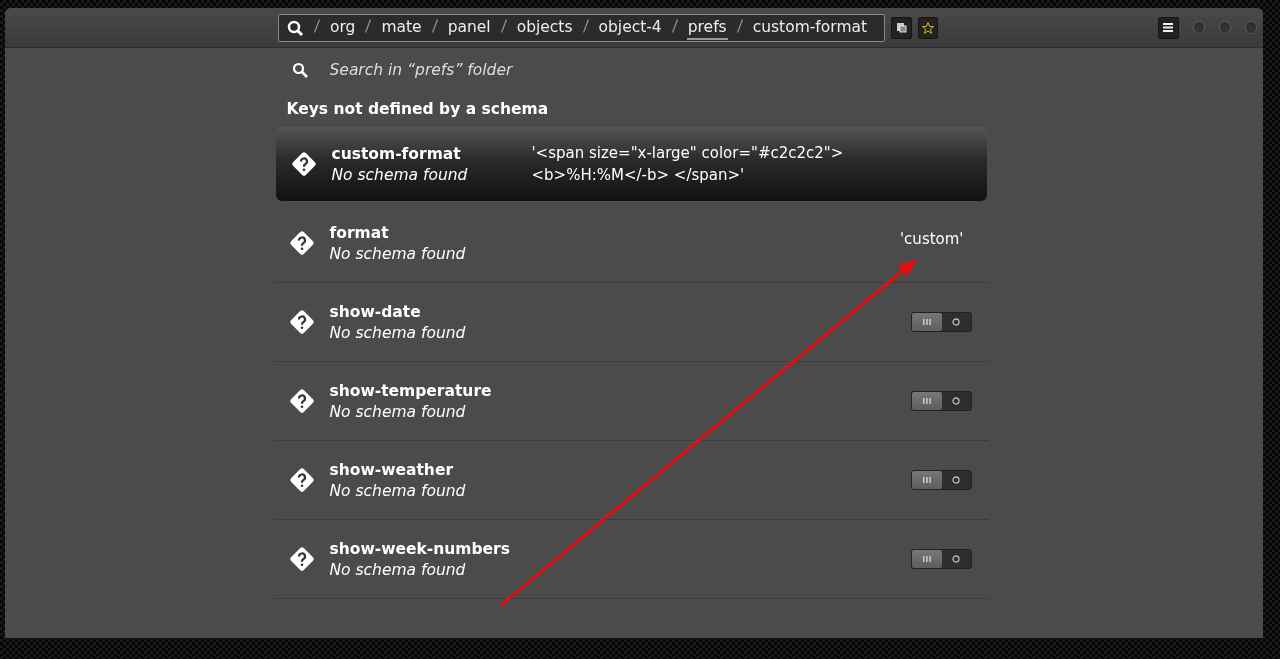 This screenshot has height=659, width=1280. I want to click on key-name: custom-format, so click(396, 153).